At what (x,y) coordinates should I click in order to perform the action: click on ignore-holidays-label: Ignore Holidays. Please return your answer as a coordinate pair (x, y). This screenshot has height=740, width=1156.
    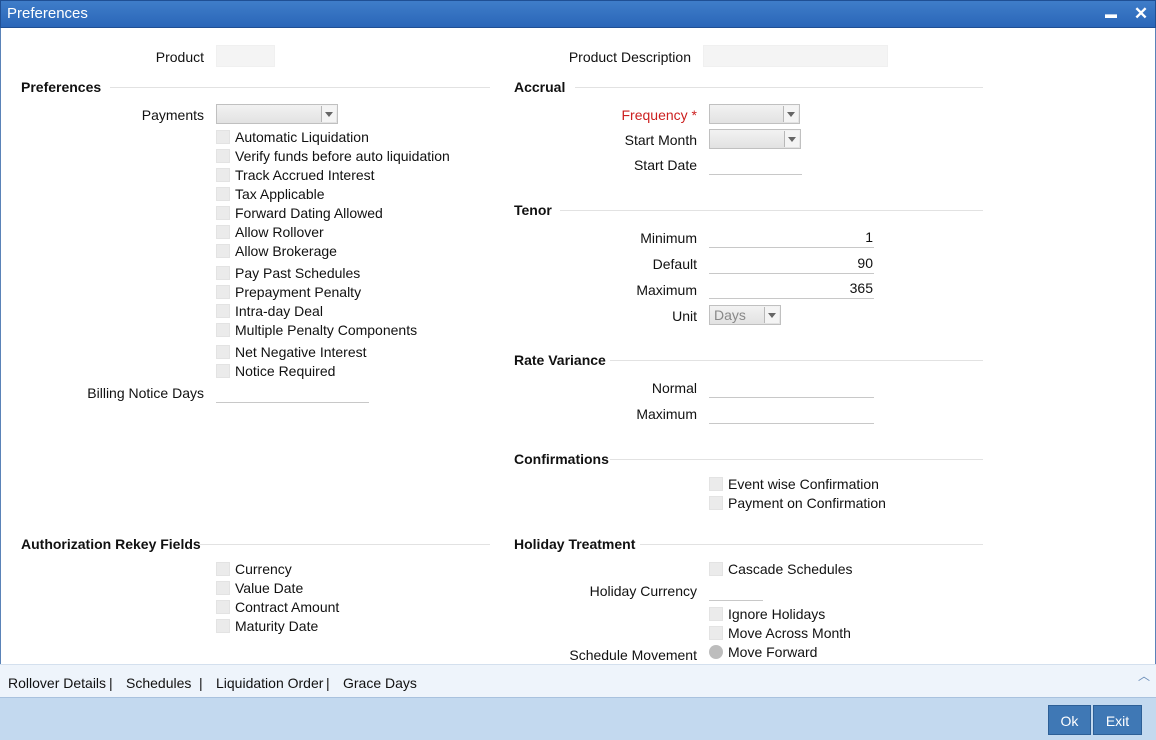
    Looking at the image, I should click on (777, 614).